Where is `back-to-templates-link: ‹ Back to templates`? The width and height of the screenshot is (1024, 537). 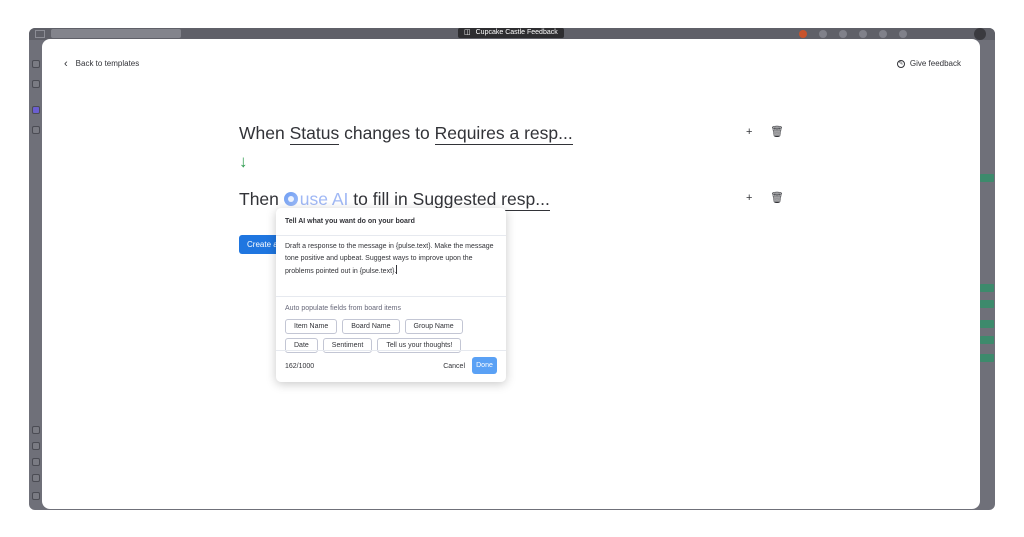 back-to-templates-link: ‹ Back to templates is located at coordinates (102, 63).